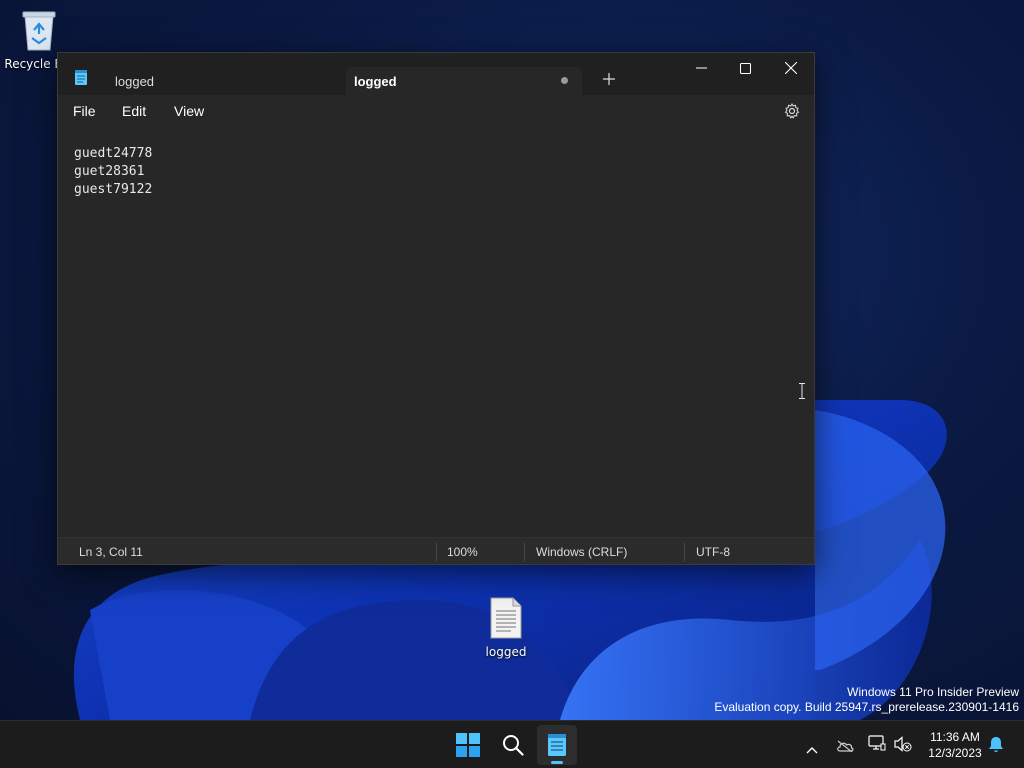 Image resolution: width=1024 pixels, height=768 pixels. What do you see at coordinates (113, 189) in the screenshot?
I see `text-line: guest79122` at bounding box center [113, 189].